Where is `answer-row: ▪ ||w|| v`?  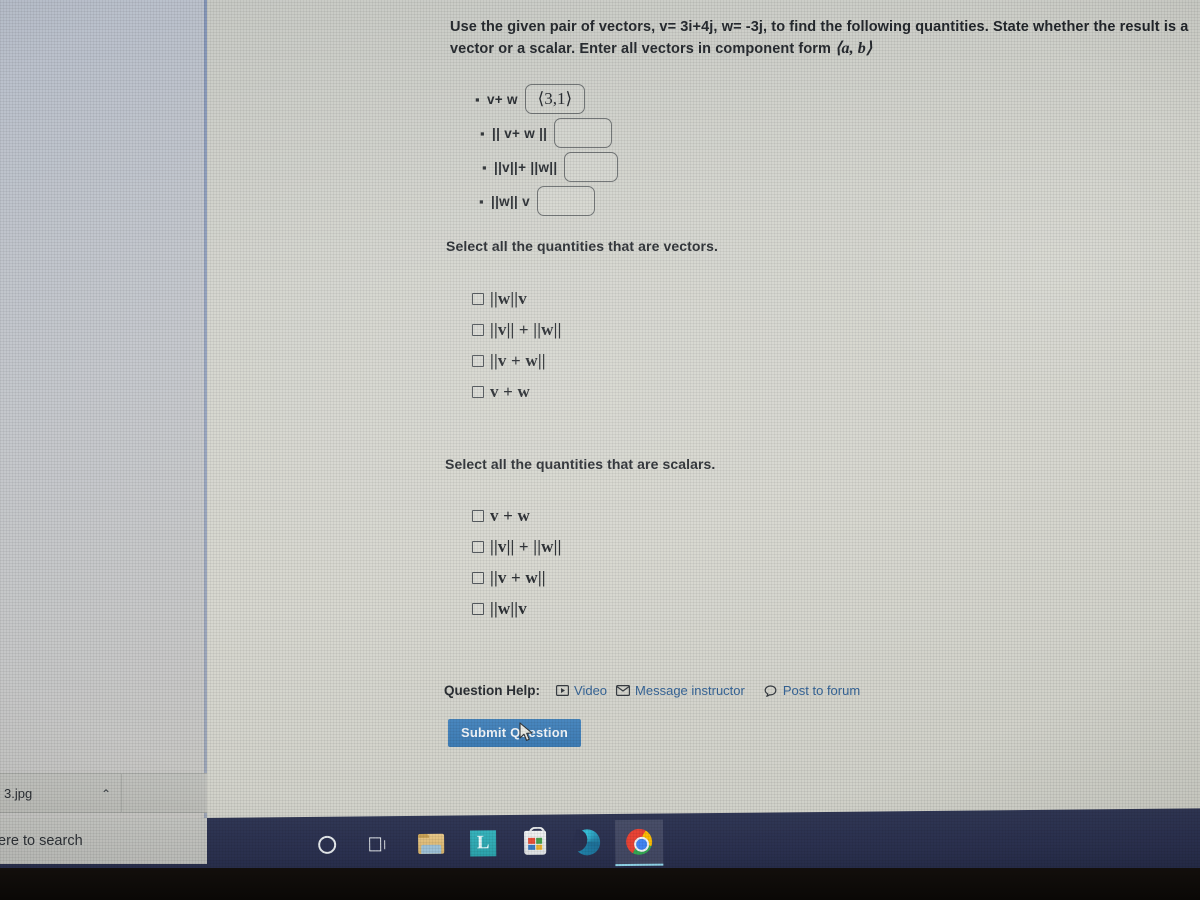
answer-row: ▪ ||w|| v is located at coordinates (675, 201).